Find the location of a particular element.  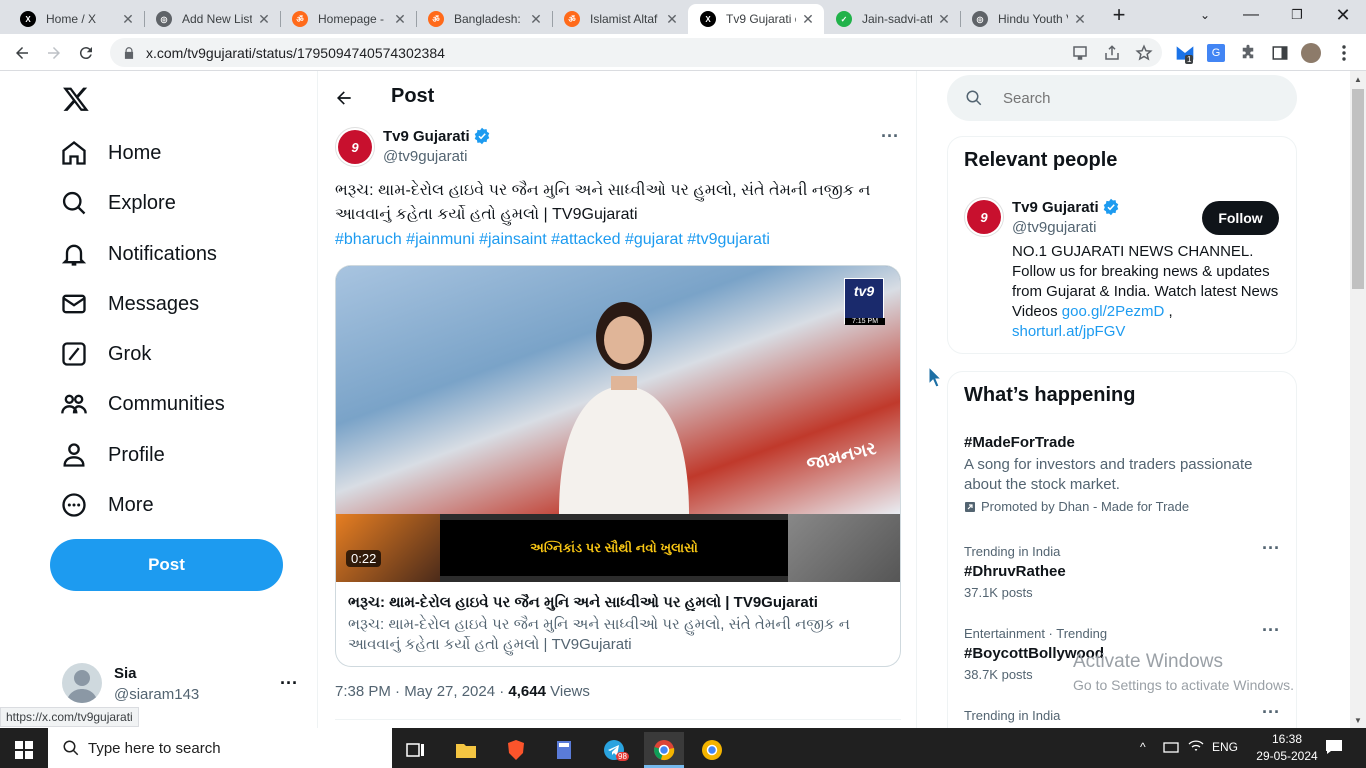

sidebar-item-explore: Explore is located at coordinates (118, 203).